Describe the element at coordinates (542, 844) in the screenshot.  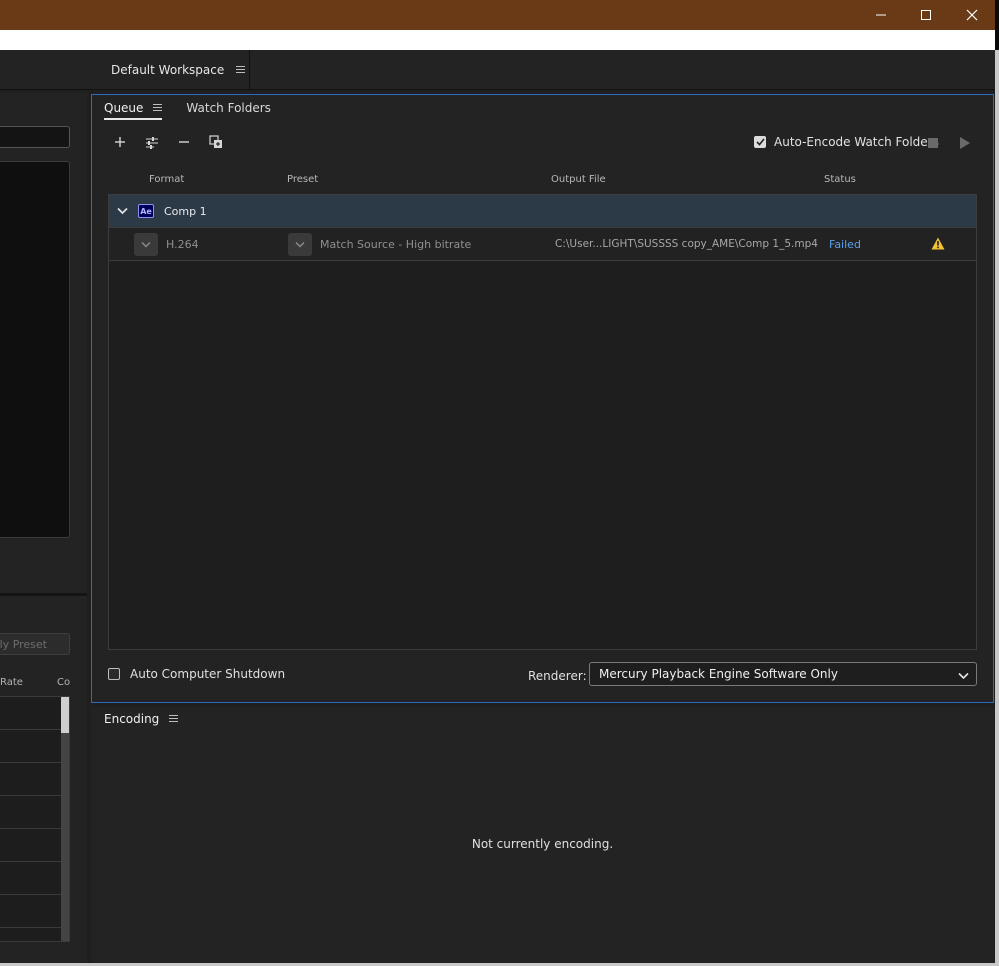
I see `encoding-status-message: Not currently encoding.` at that location.